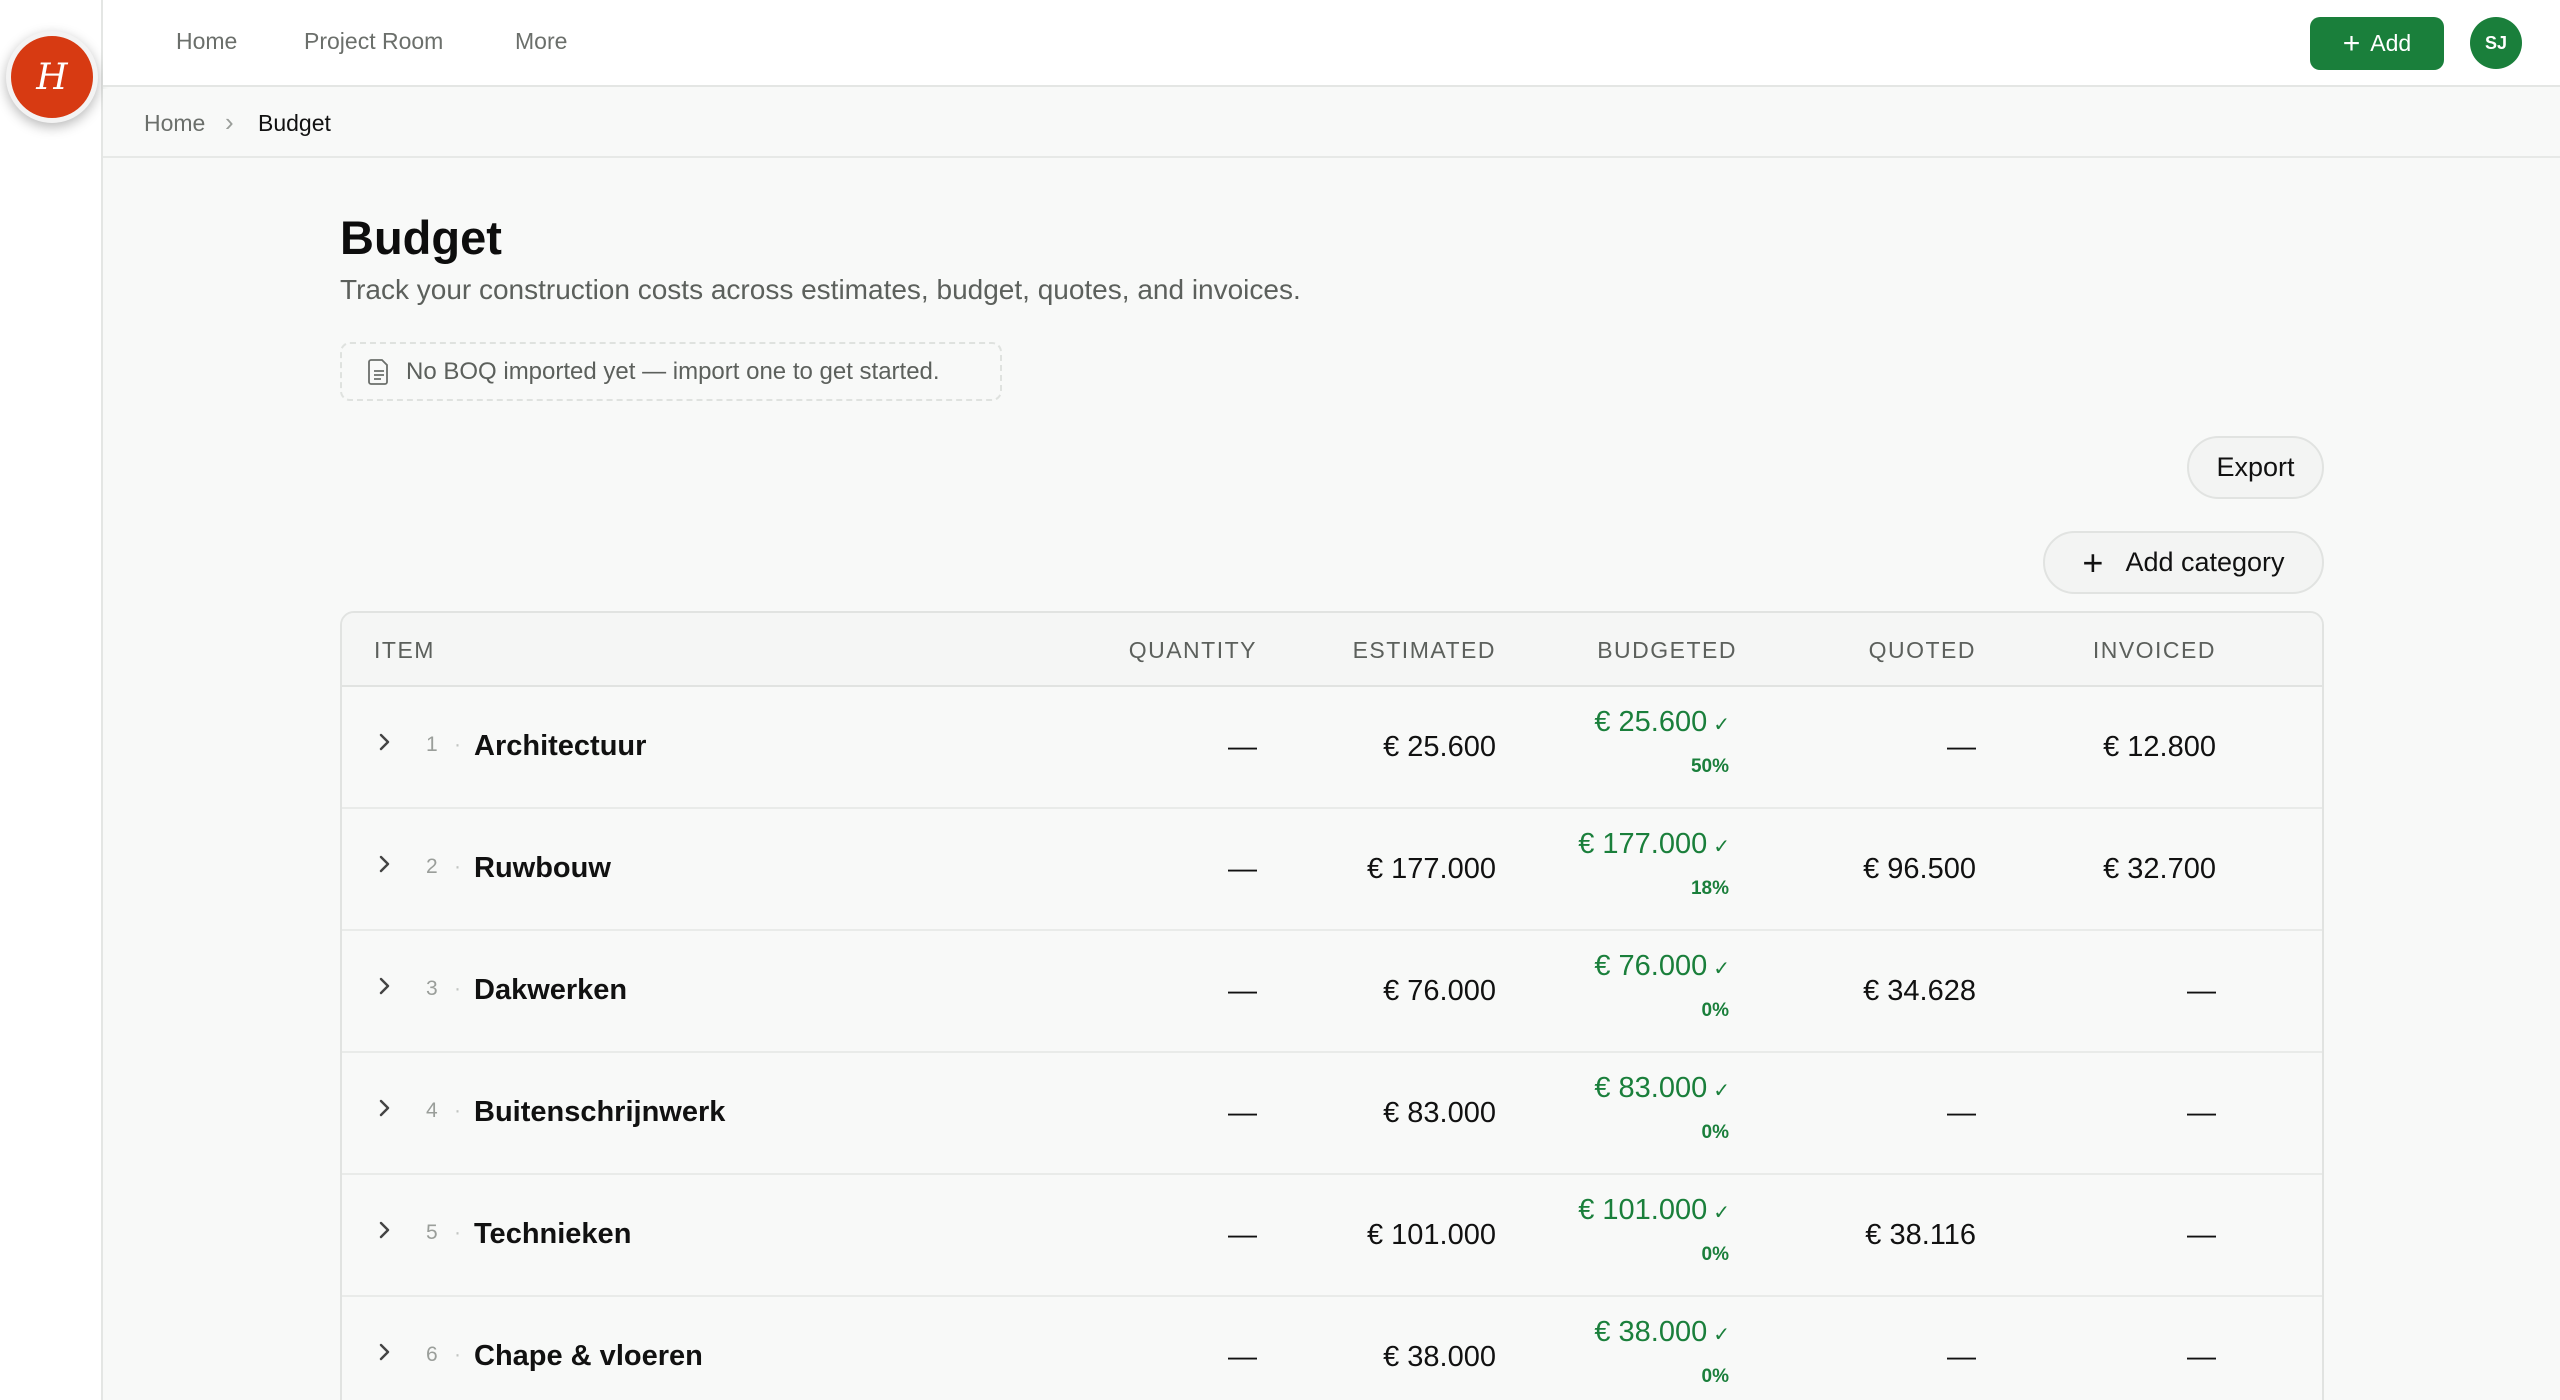 The width and height of the screenshot is (2560, 1400). I want to click on budget-percent: 18%, so click(1709, 888).